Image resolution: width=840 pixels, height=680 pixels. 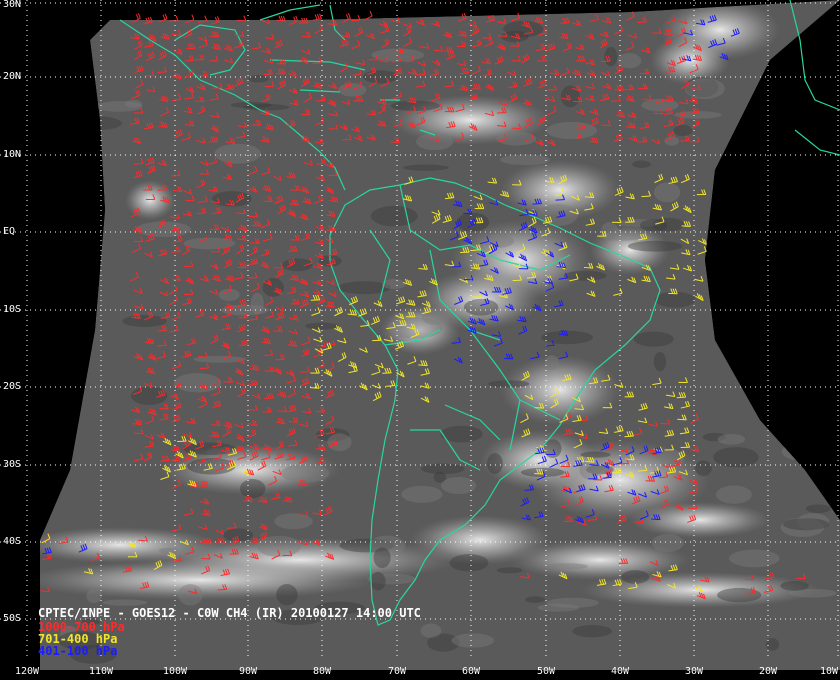 What do you see at coordinates (620, 671) in the screenshot?
I see `longitude-label: 40W` at bounding box center [620, 671].